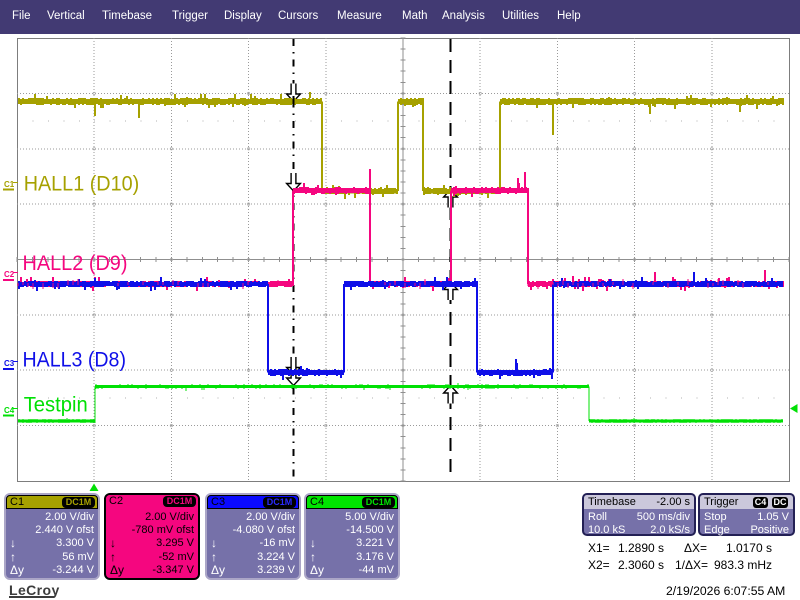 The width and height of the screenshot is (800, 600). Describe the element at coordinates (82, 184) in the screenshot. I see `svg-text: HALL1 (D10)` at that location.